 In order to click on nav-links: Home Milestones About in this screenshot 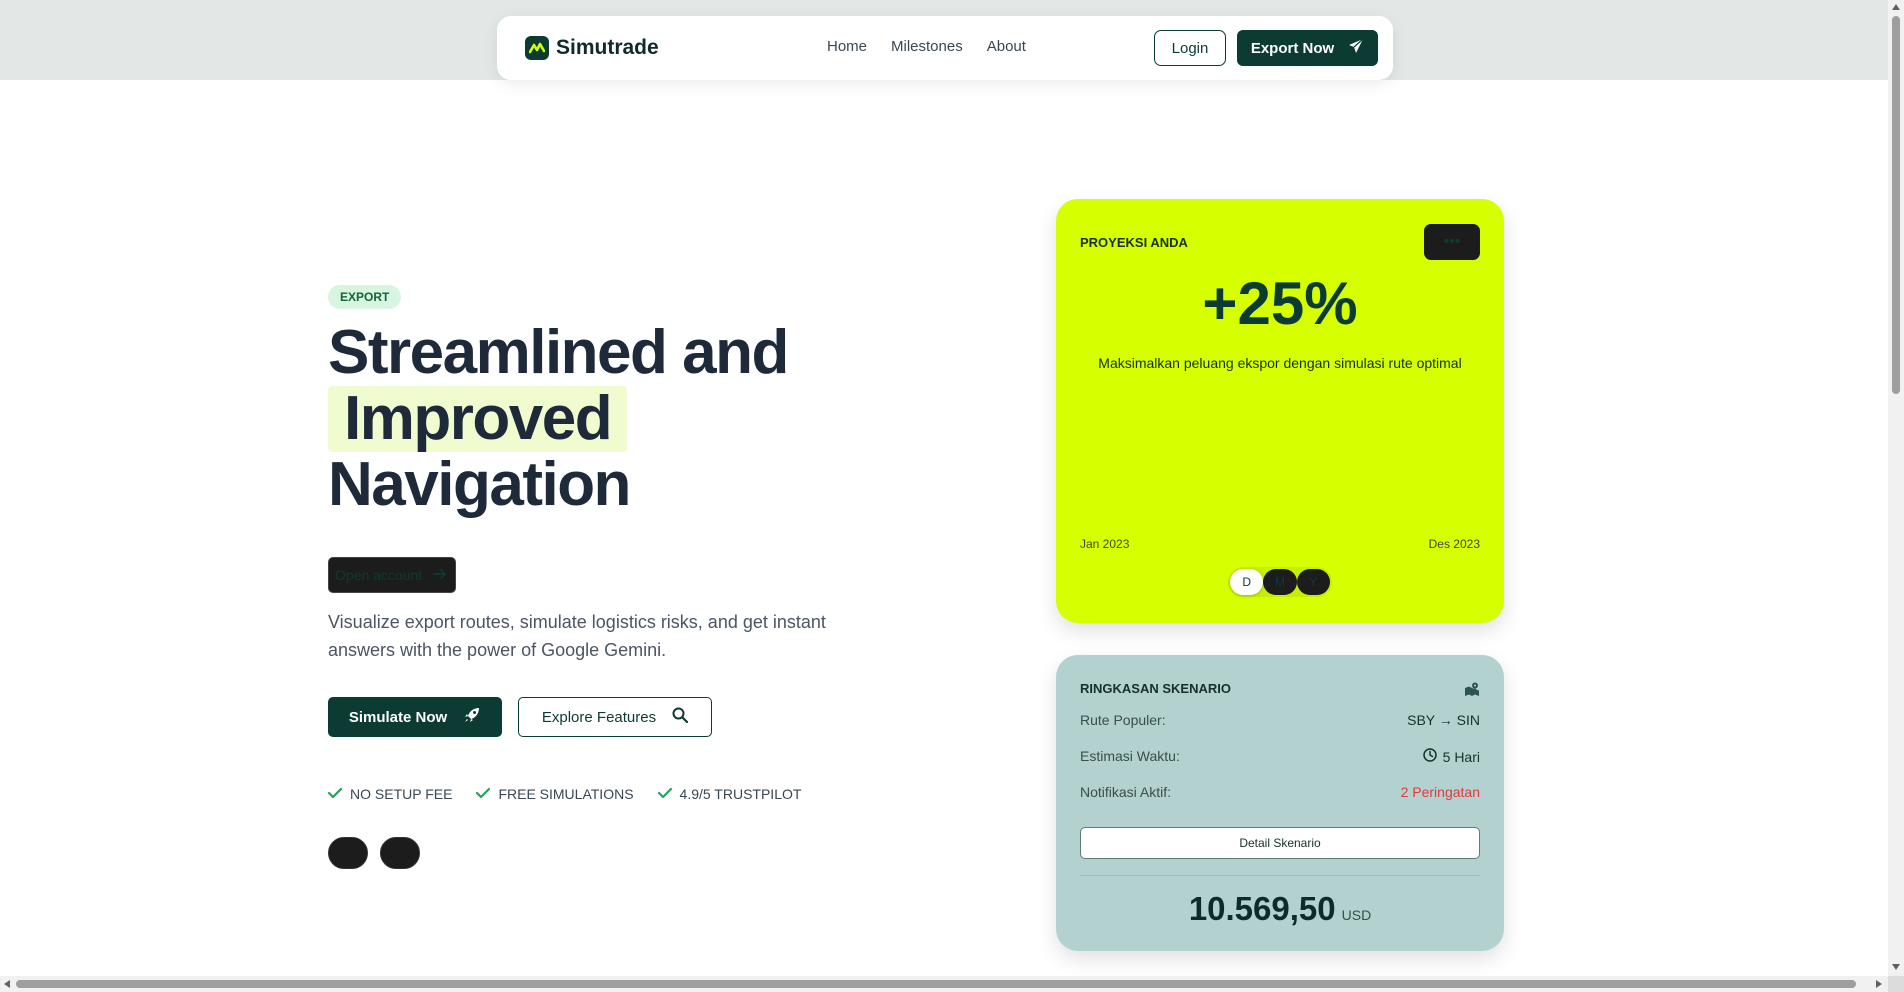, I will do `click(926, 46)`.